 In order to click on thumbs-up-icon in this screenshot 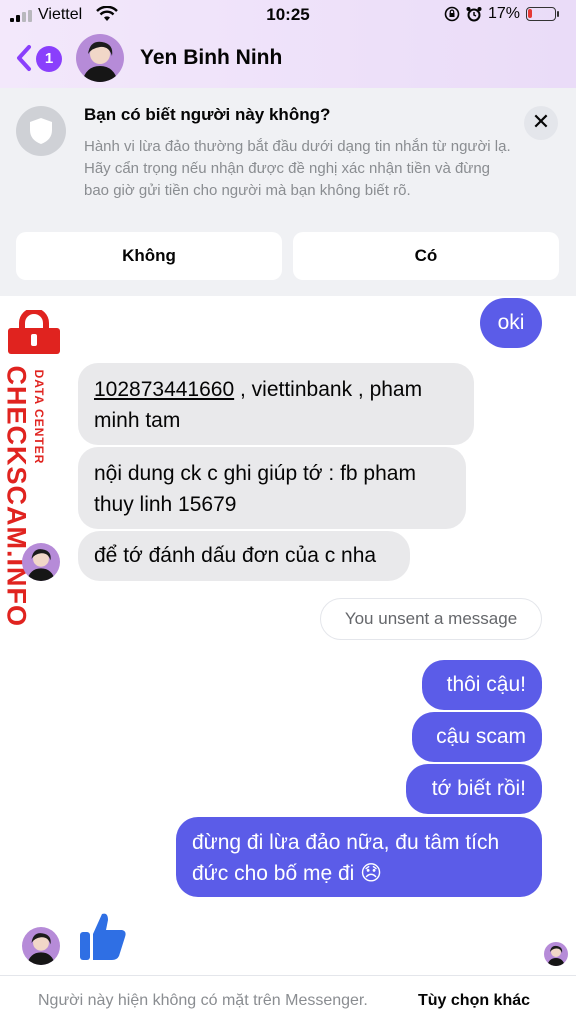, I will do `click(103, 936)`.